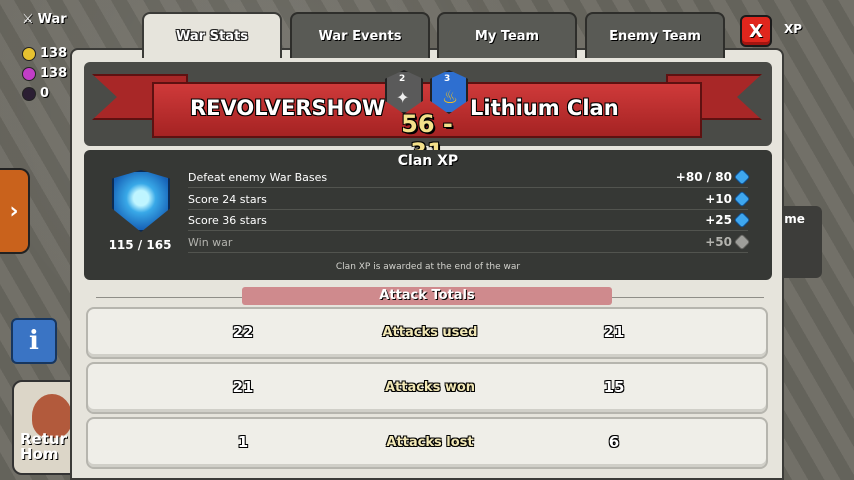  I want to click on tab-label: Enemy Team, so click(655, 36).